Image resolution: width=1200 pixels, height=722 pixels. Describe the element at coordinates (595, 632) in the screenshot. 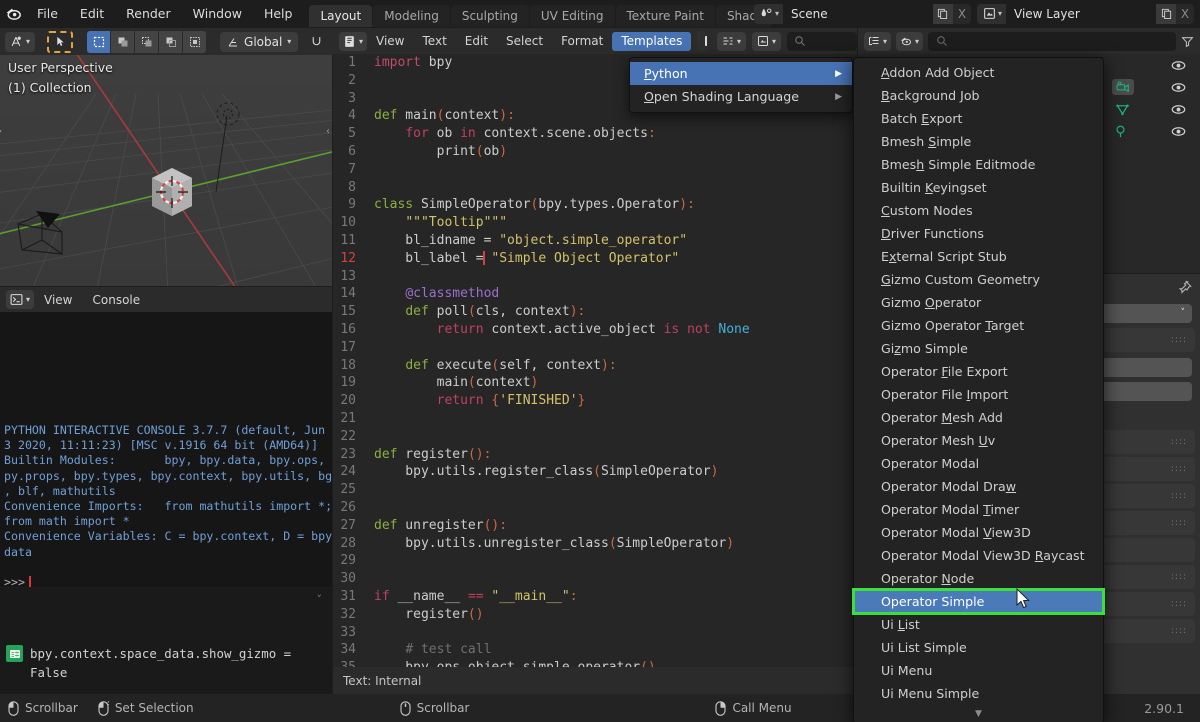

I see `code-line: 33` at that location.